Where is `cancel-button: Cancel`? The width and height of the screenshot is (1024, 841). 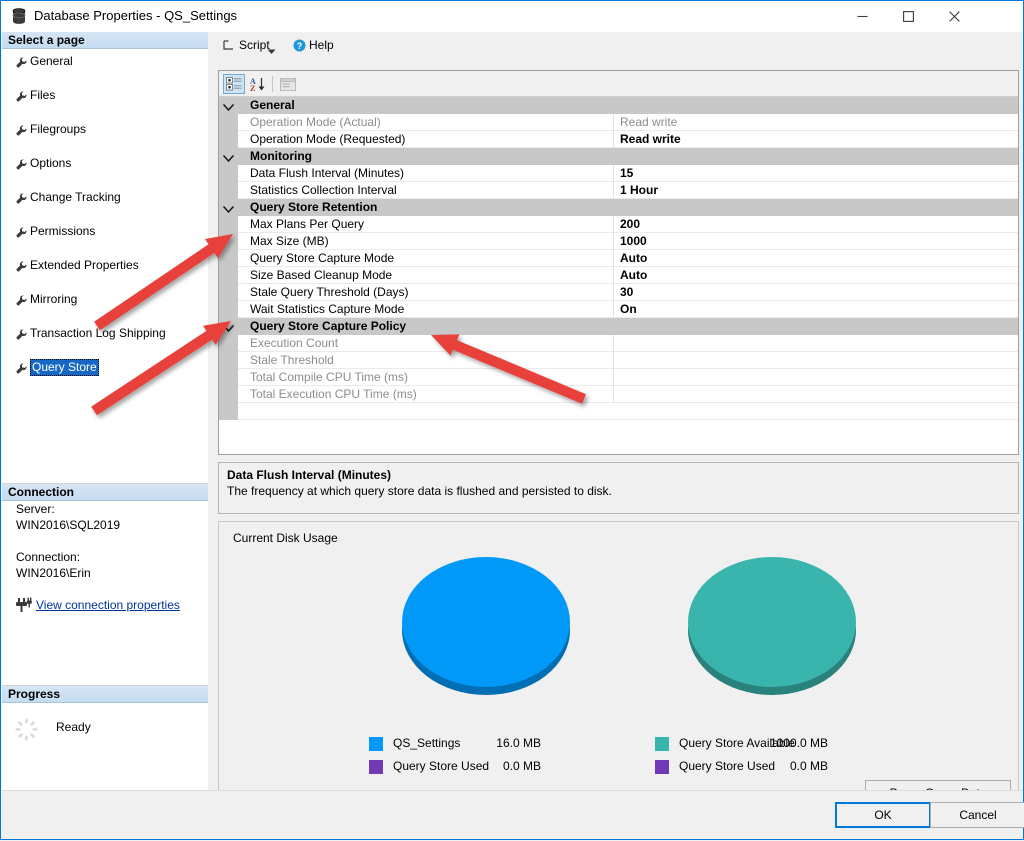 cancel-button: Cancel is located at coordinates (977, 815).